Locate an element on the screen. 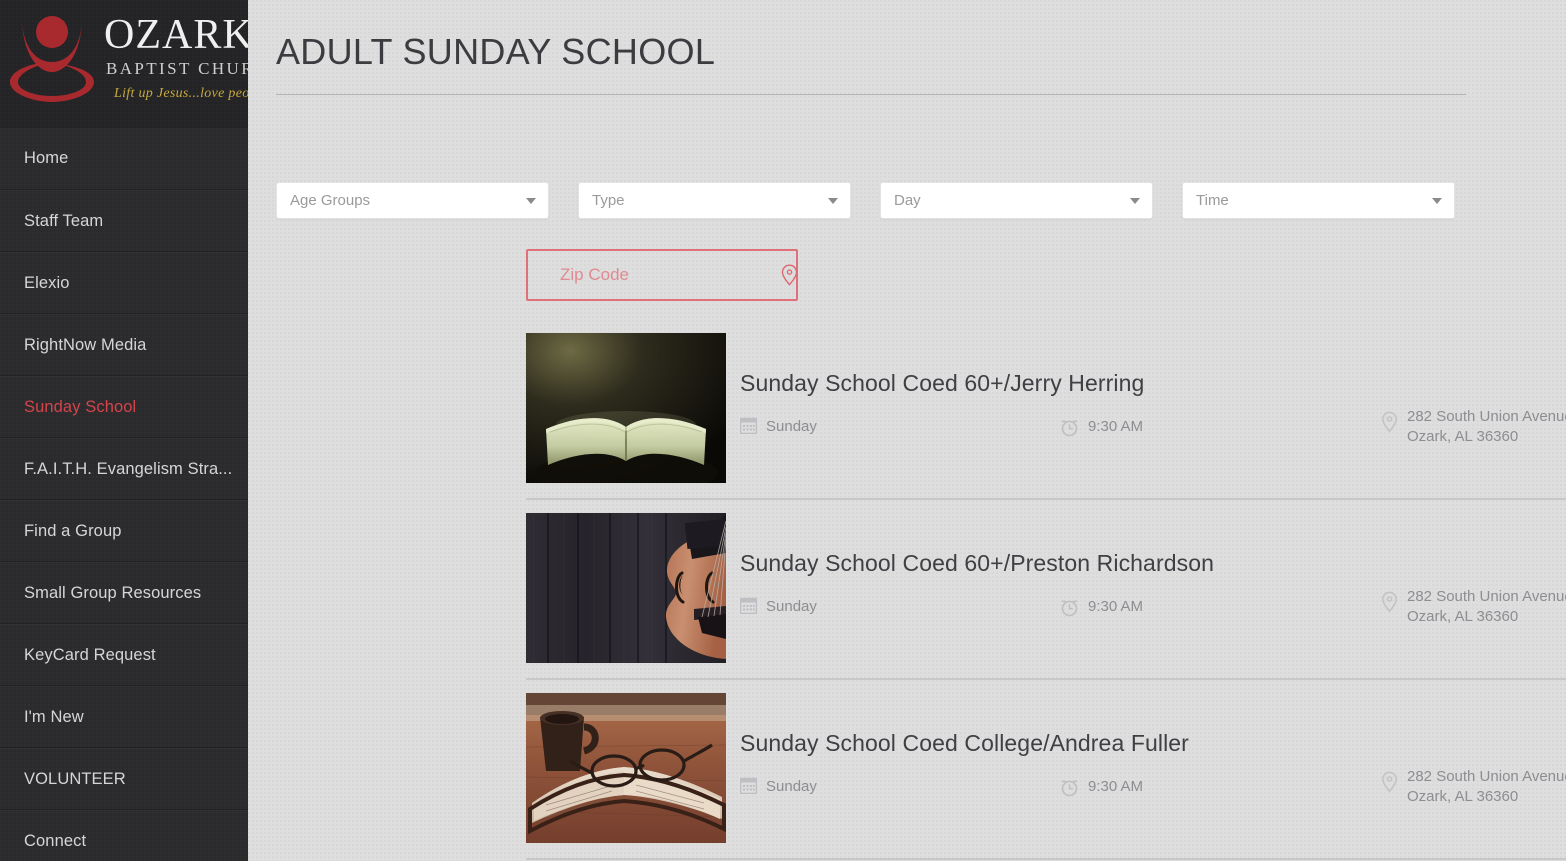  title-divider is located at coordinates (871, 94).